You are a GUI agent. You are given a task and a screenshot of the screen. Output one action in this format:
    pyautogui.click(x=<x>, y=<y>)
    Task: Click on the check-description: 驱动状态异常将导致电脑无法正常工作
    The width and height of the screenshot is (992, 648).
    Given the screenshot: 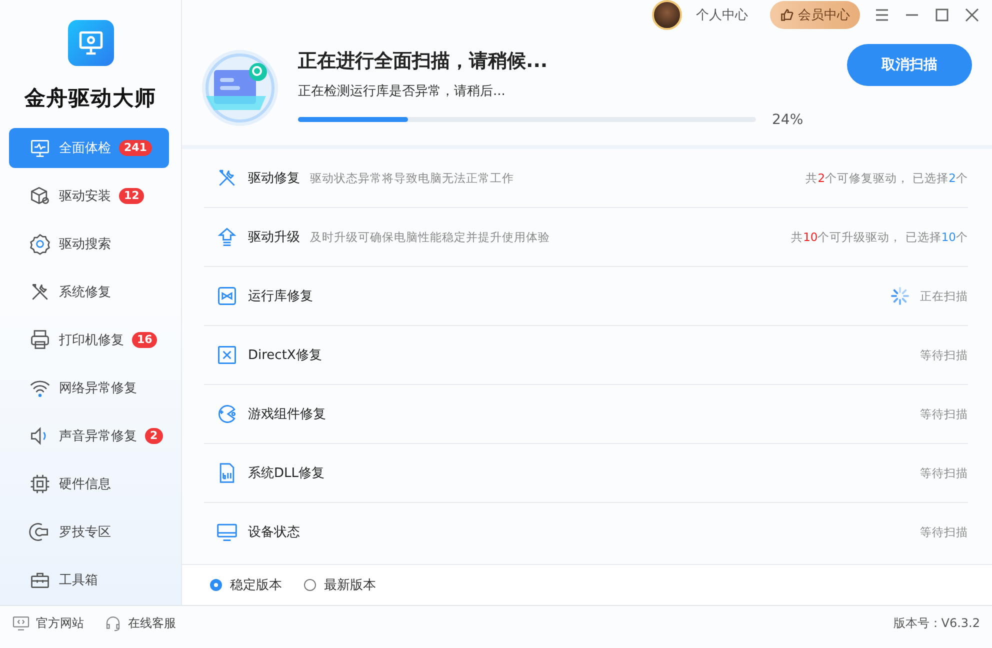 What is the action you would take?
    pyautogui.click(x=412, y=178)
    